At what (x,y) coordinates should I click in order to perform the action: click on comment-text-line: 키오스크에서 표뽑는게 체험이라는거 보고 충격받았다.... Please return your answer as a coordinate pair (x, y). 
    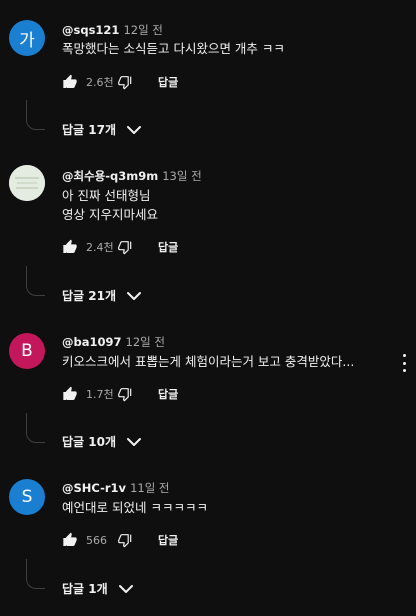
    Looking at the image, I should click on (208, 361).